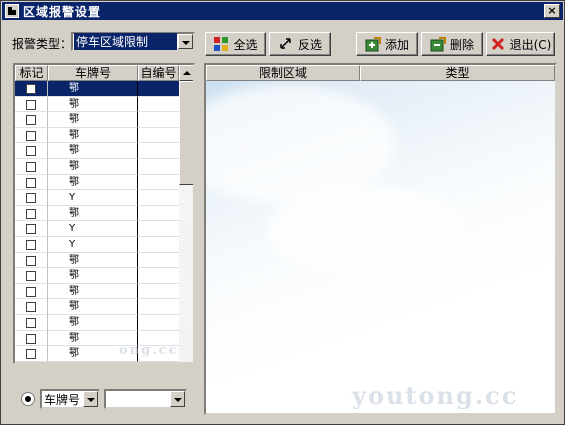  Describe the element at coordinates (552, 11) in the screenshot. I see `close-button: ×` at that location.